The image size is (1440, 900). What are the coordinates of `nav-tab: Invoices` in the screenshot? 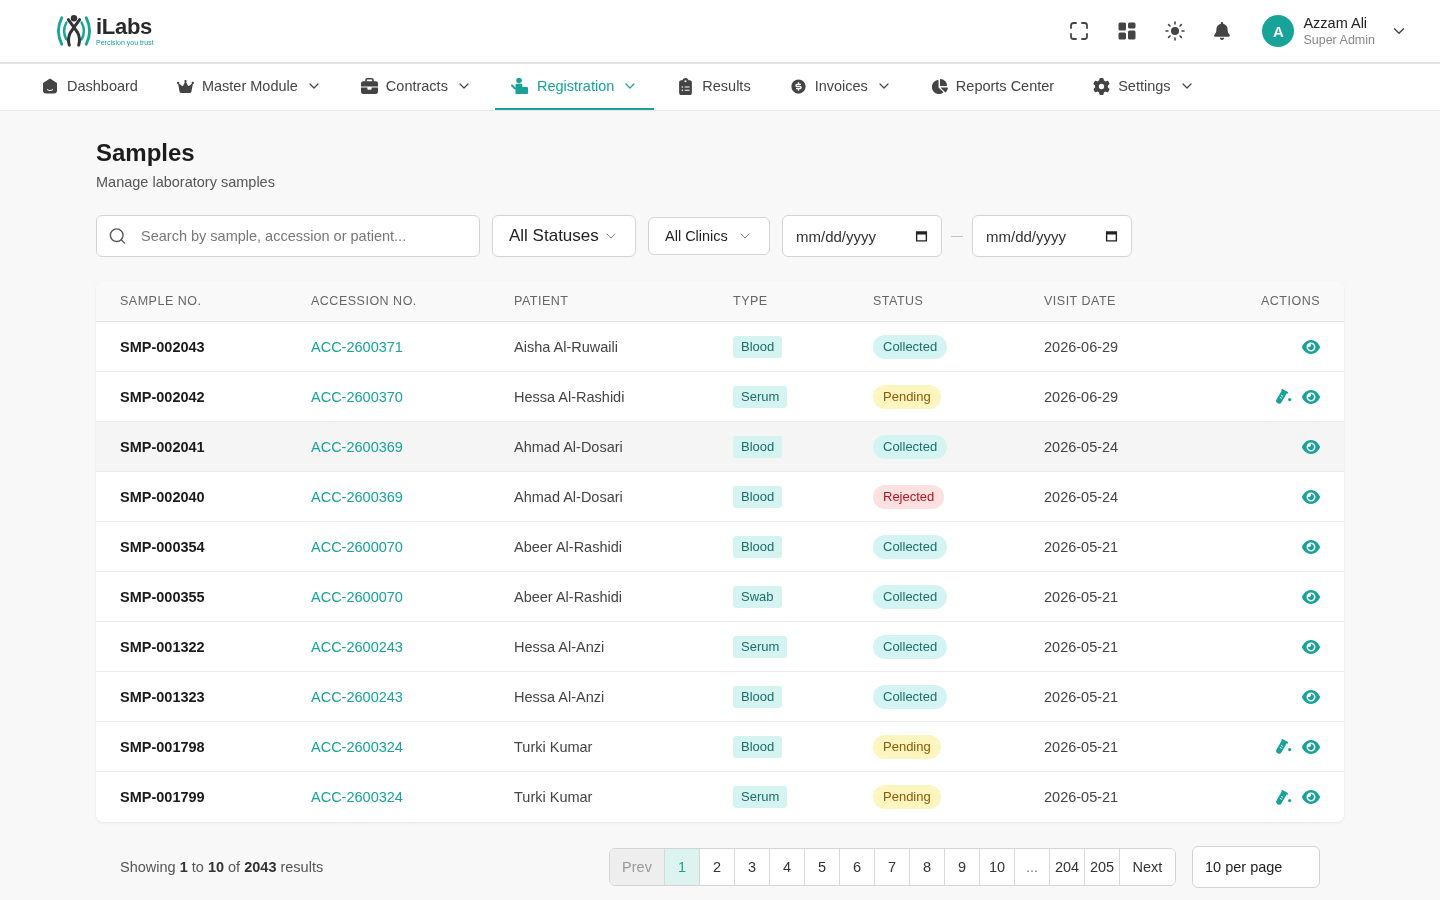 It's located at (840, 87).